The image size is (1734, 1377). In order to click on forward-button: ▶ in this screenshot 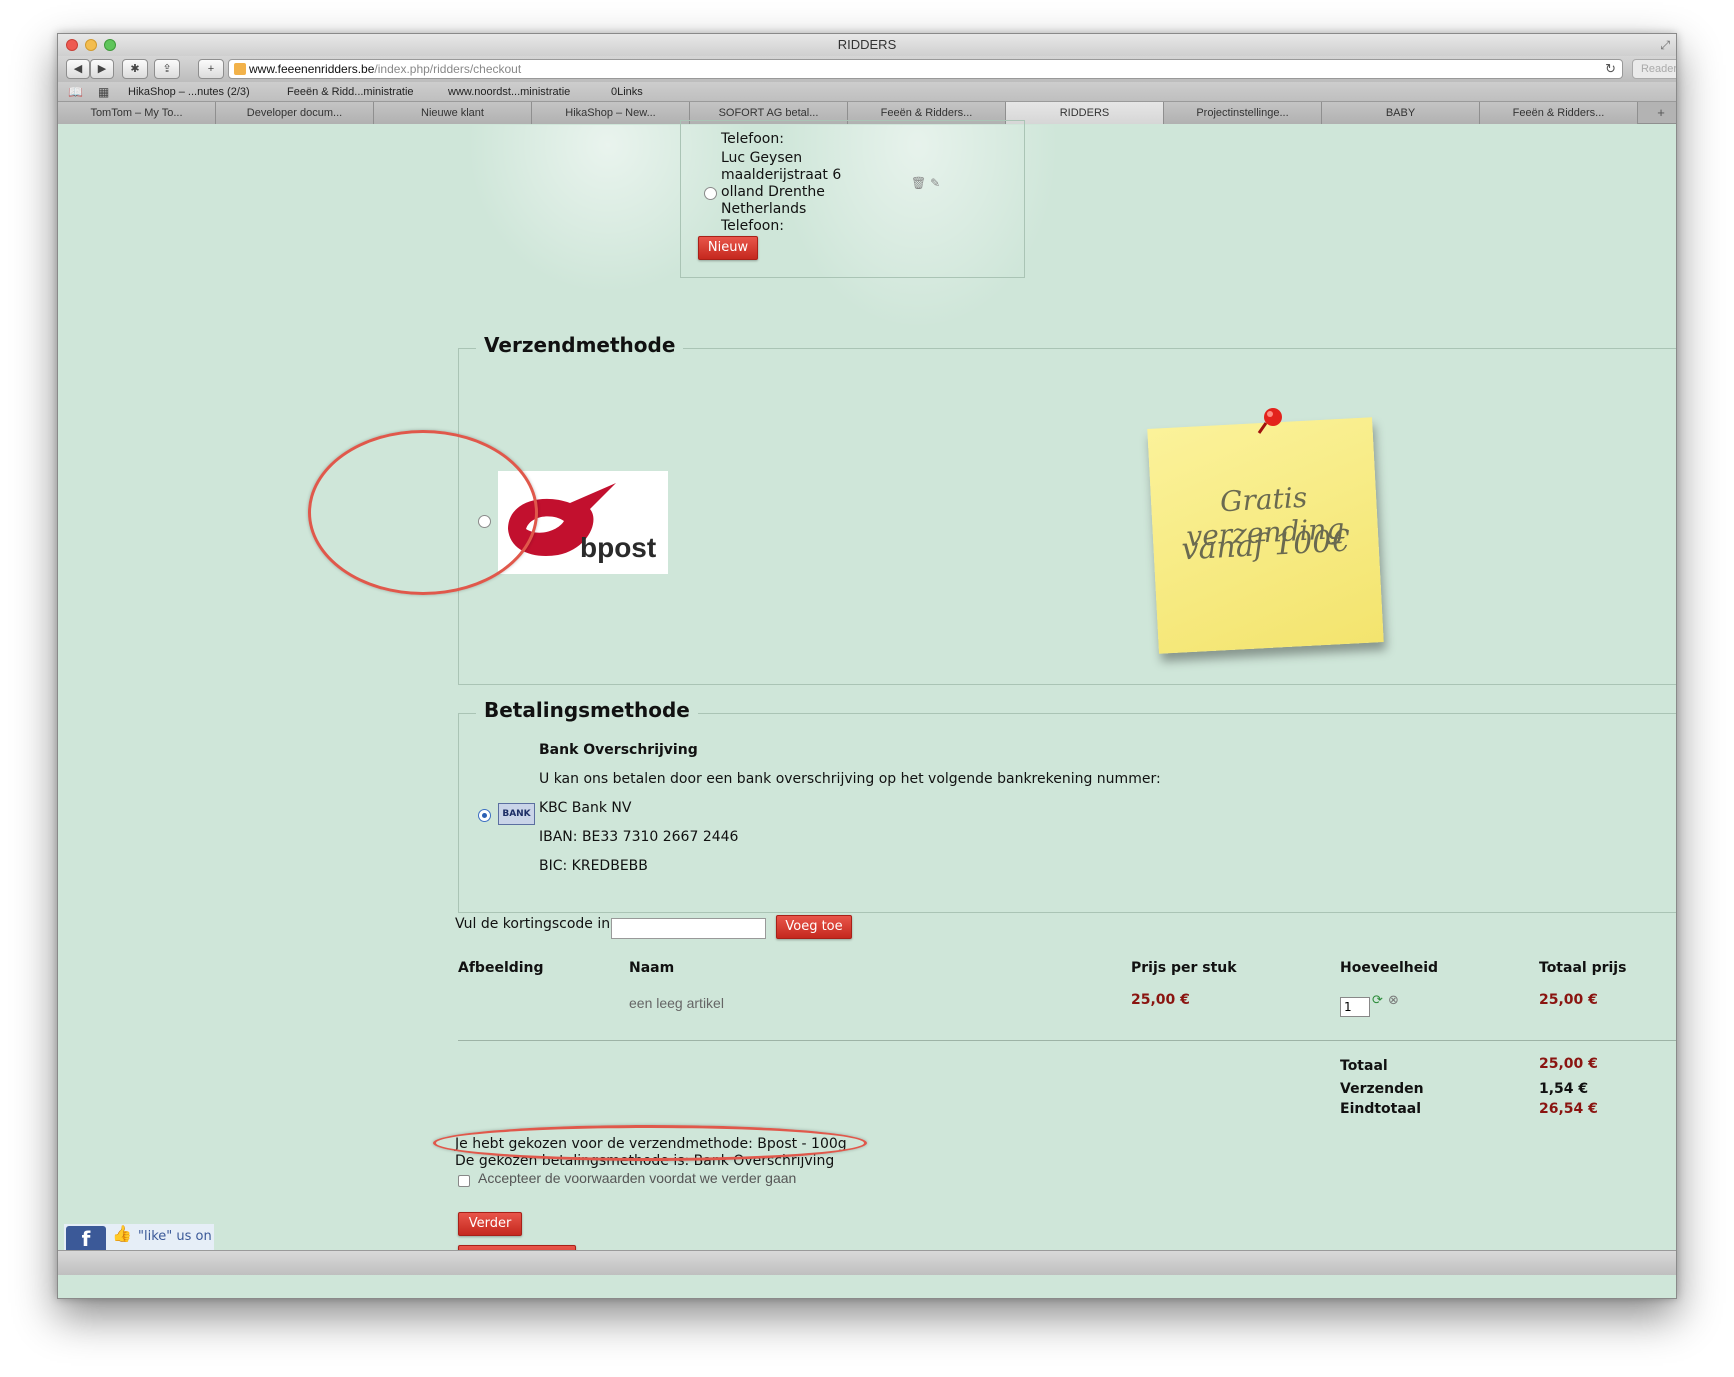, I will do `click(102, 69)`.